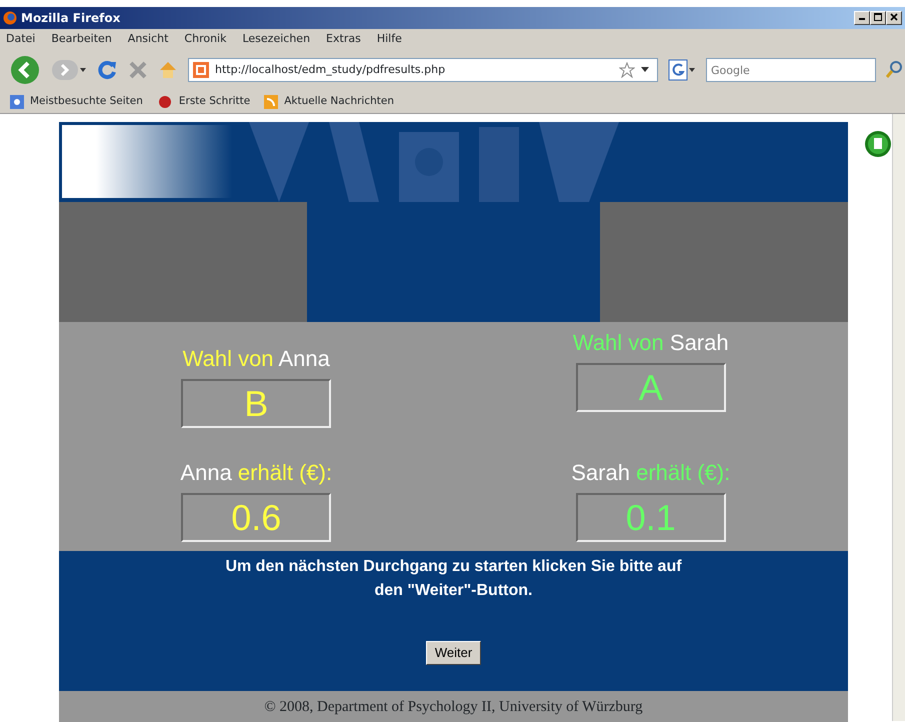  Describe the element at coordinates (454, 652) in the screenshot. I see `continue-button: Weiter` at that location.